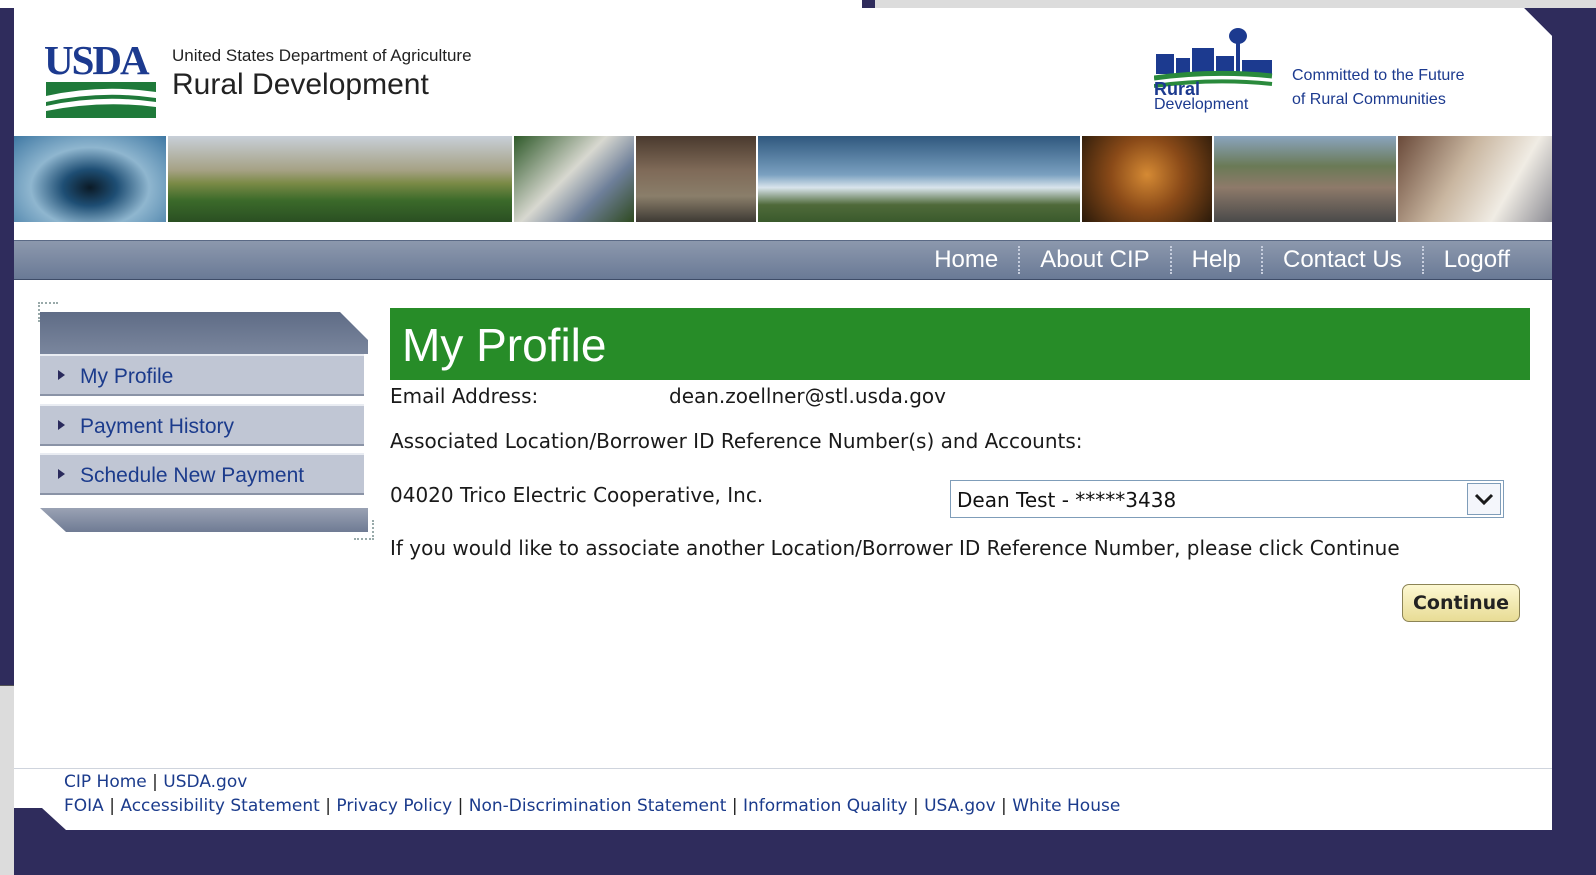  Describe the element at coordinates (1378, 75) in the screenshot. I see `tagline-line: Committed to the Future` at that location.